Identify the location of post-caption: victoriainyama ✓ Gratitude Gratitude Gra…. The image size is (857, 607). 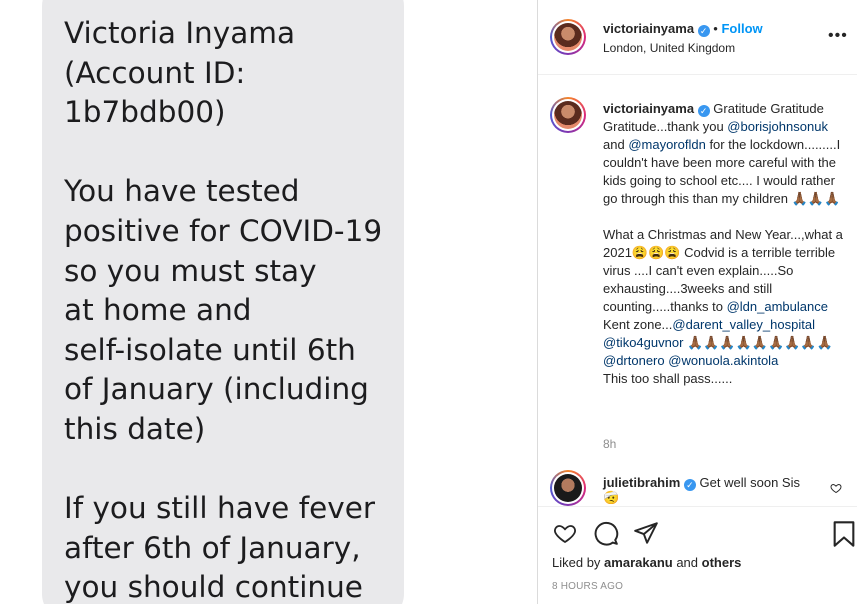
(725, 244).